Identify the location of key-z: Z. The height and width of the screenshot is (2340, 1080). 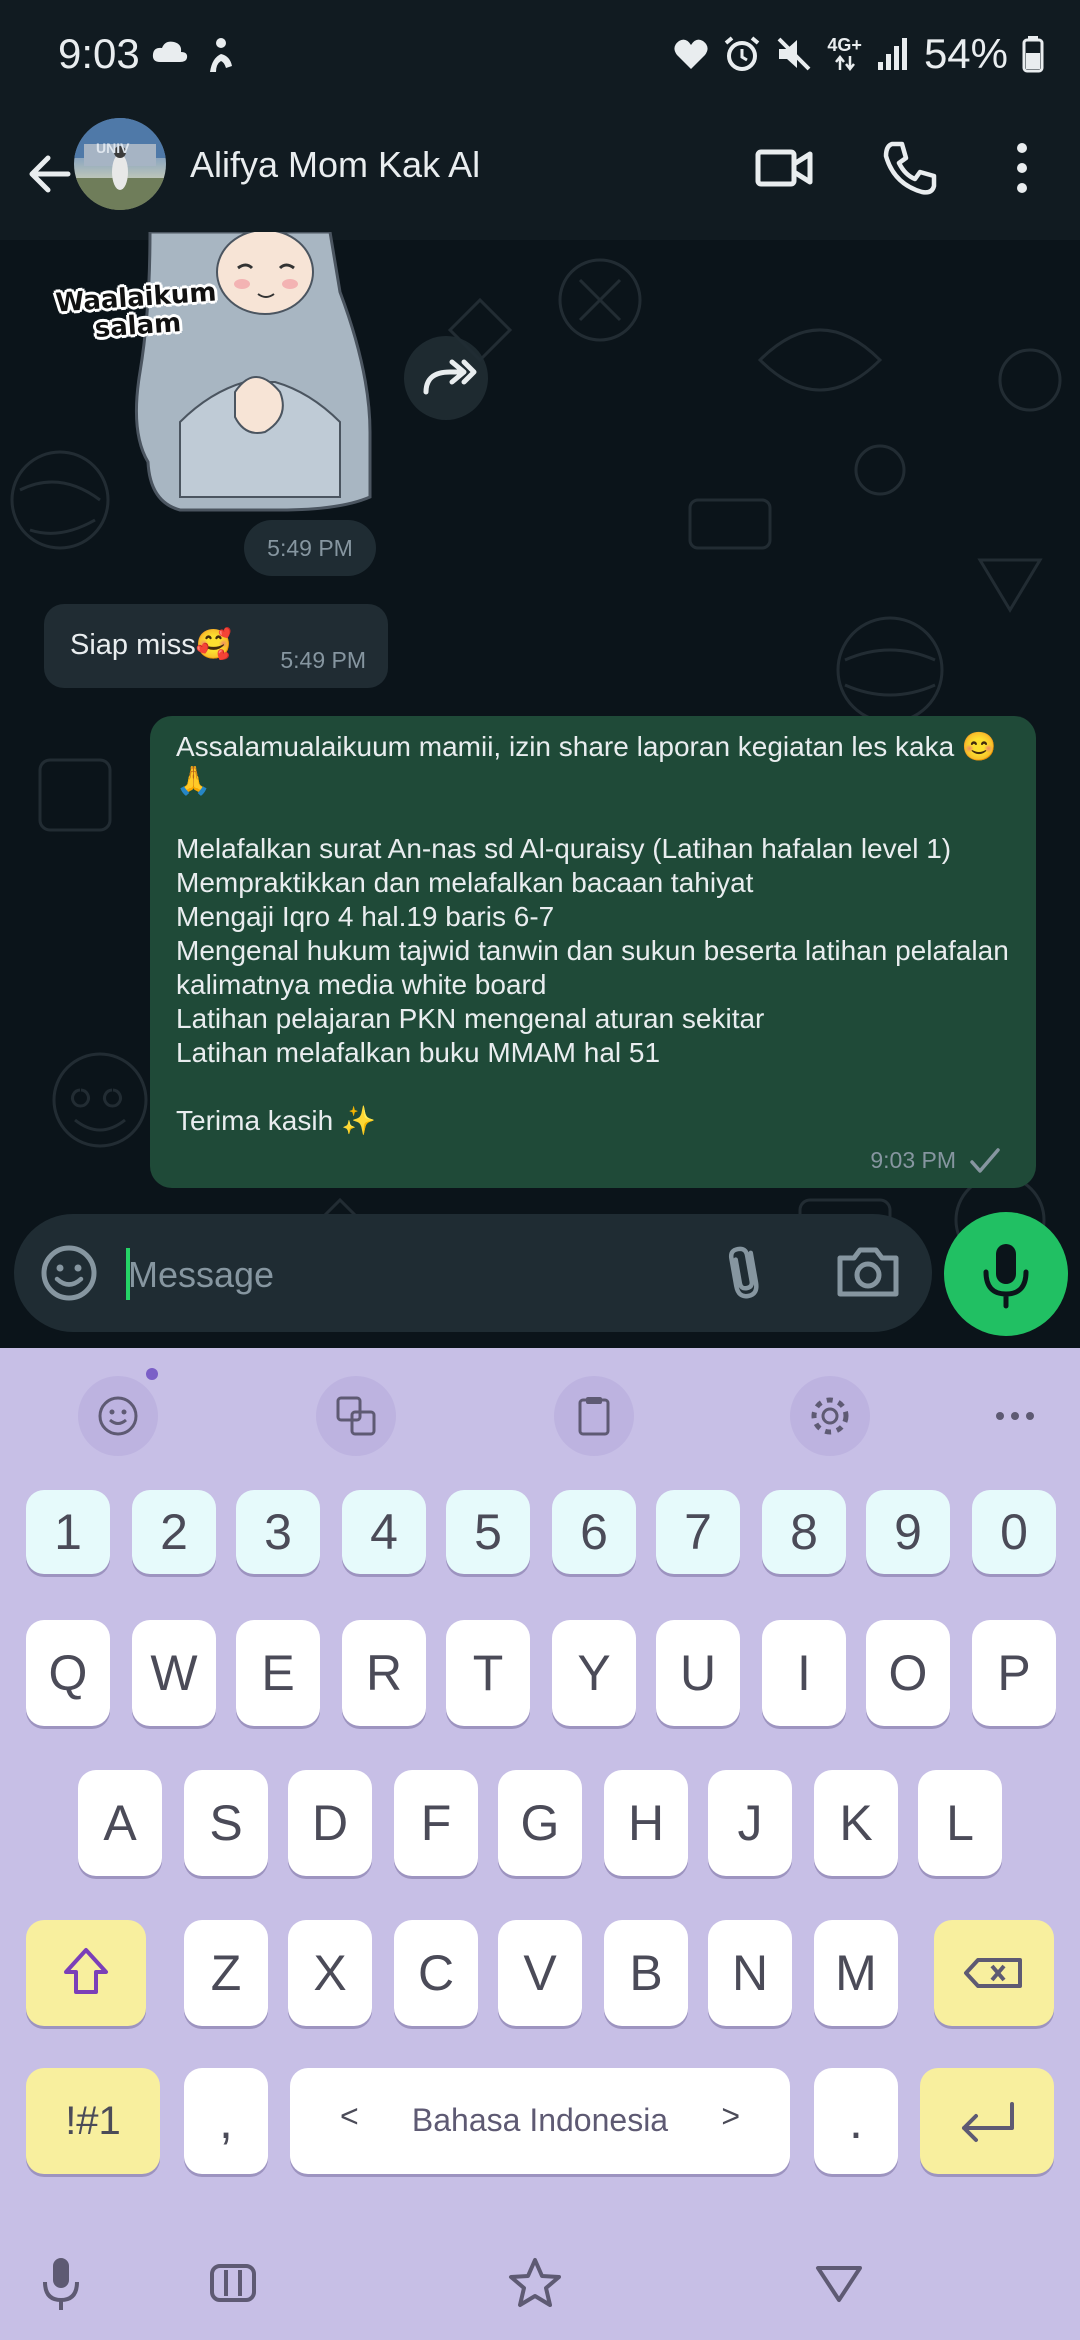
(226, 1973).